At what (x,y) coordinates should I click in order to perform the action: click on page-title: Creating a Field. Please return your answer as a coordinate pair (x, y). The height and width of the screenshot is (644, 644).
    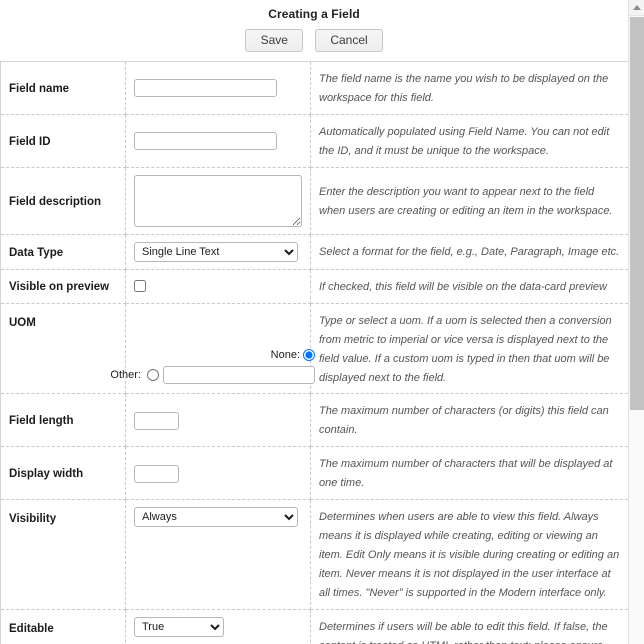
    Looking at the image, I should click on (314, 14).